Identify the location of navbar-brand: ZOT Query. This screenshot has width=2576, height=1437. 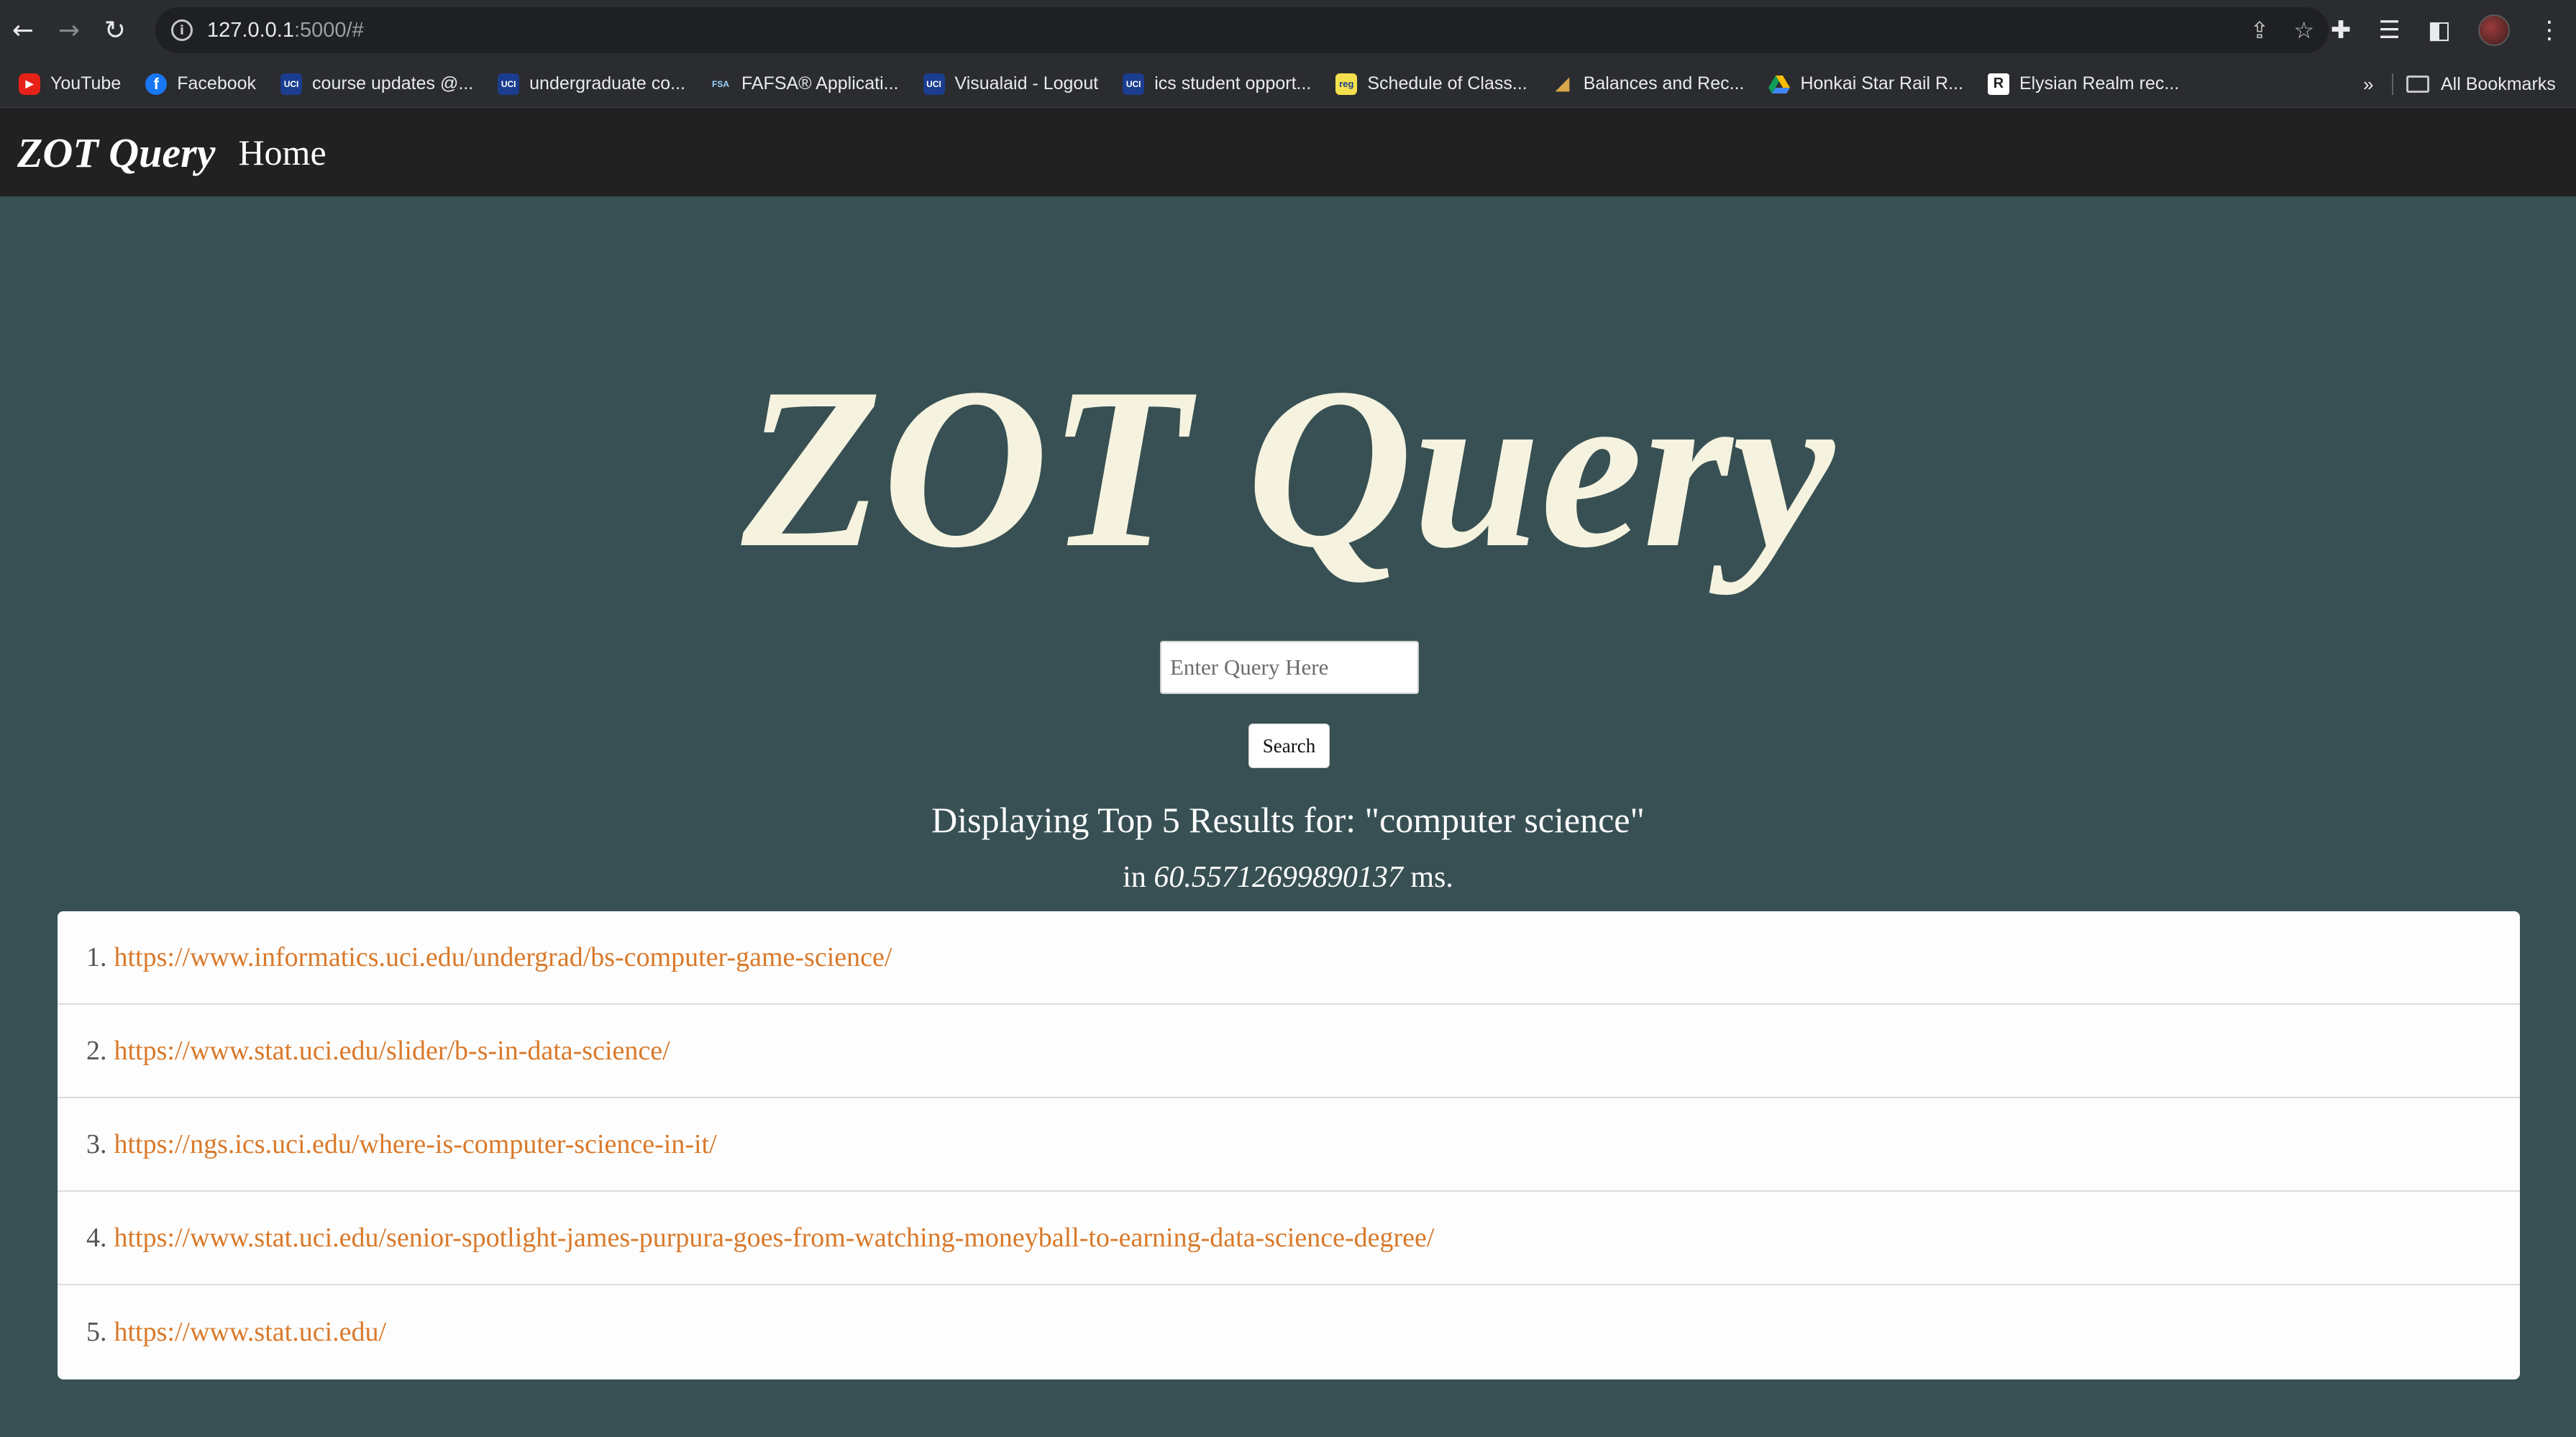
(116, 153).